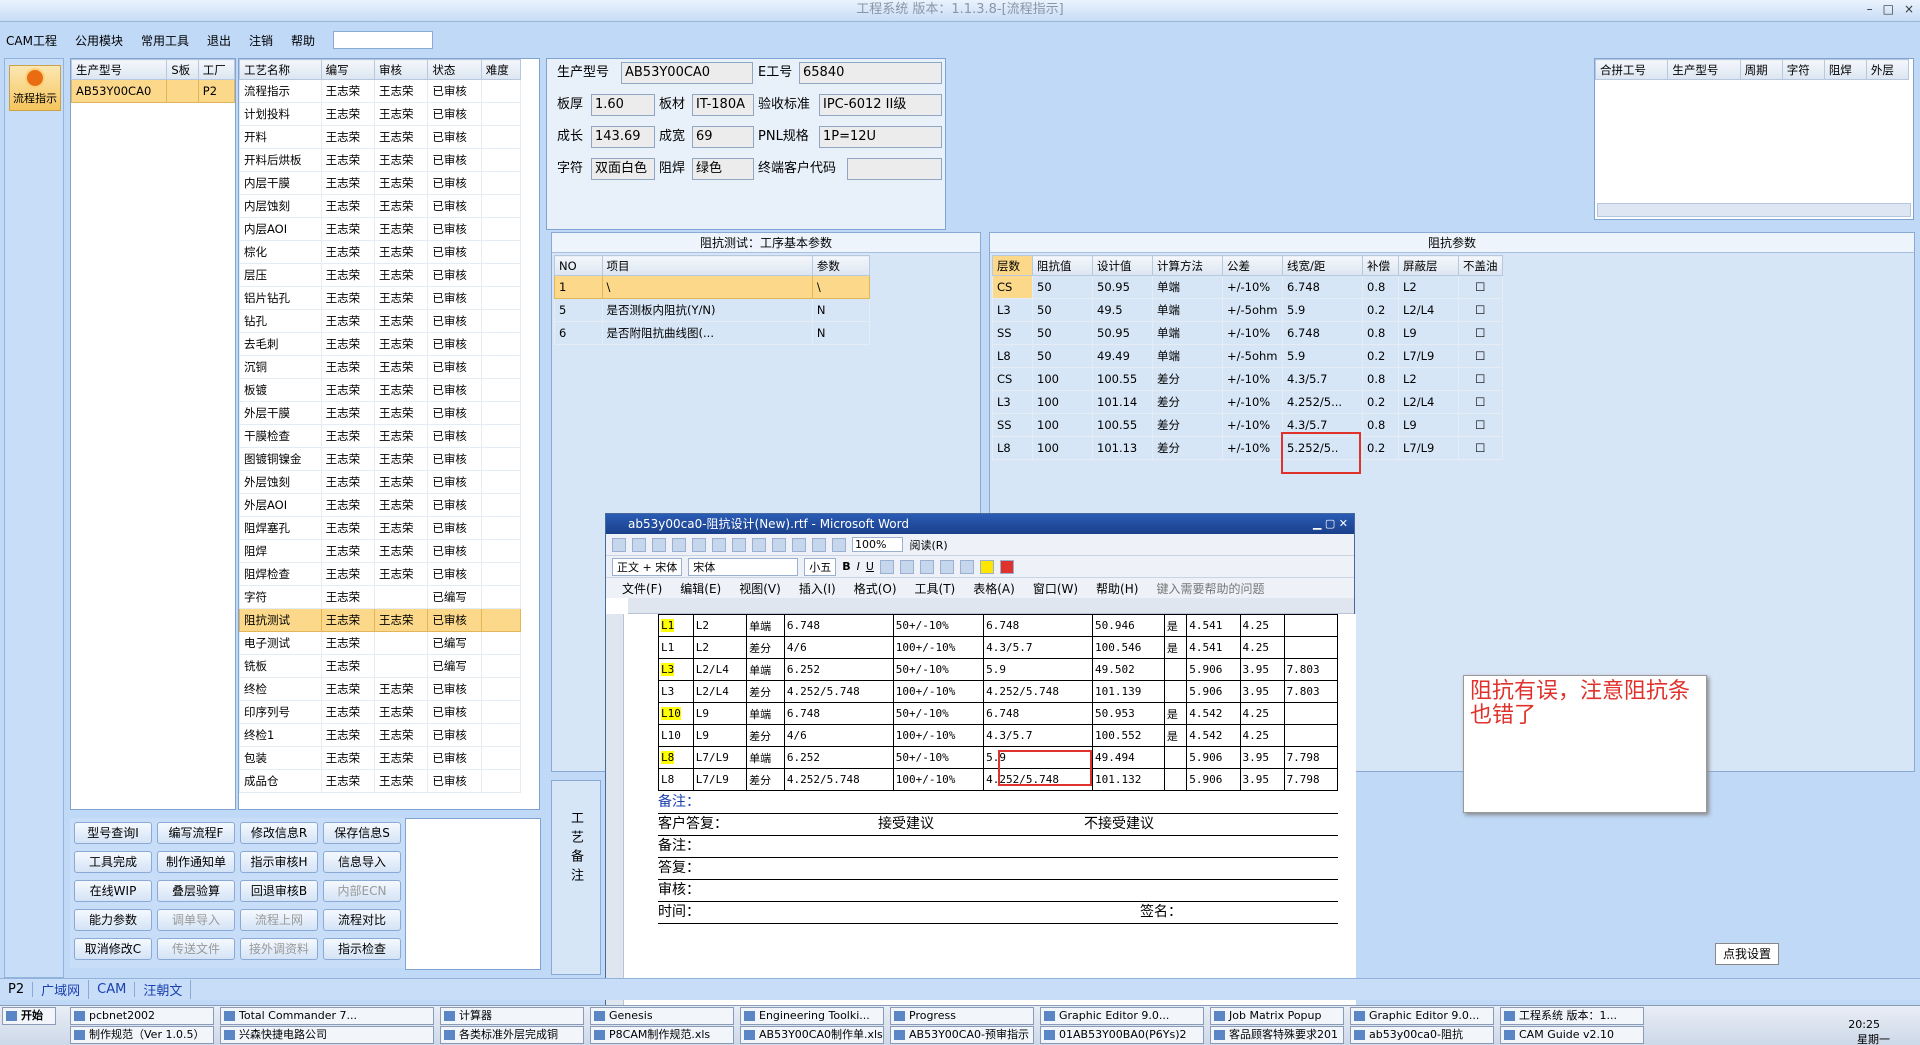  Describe the element at coordinates (380, 551) in the screenshot. I see `table-row: 阻焊 王志荣 王志荣 已审核` at that location.